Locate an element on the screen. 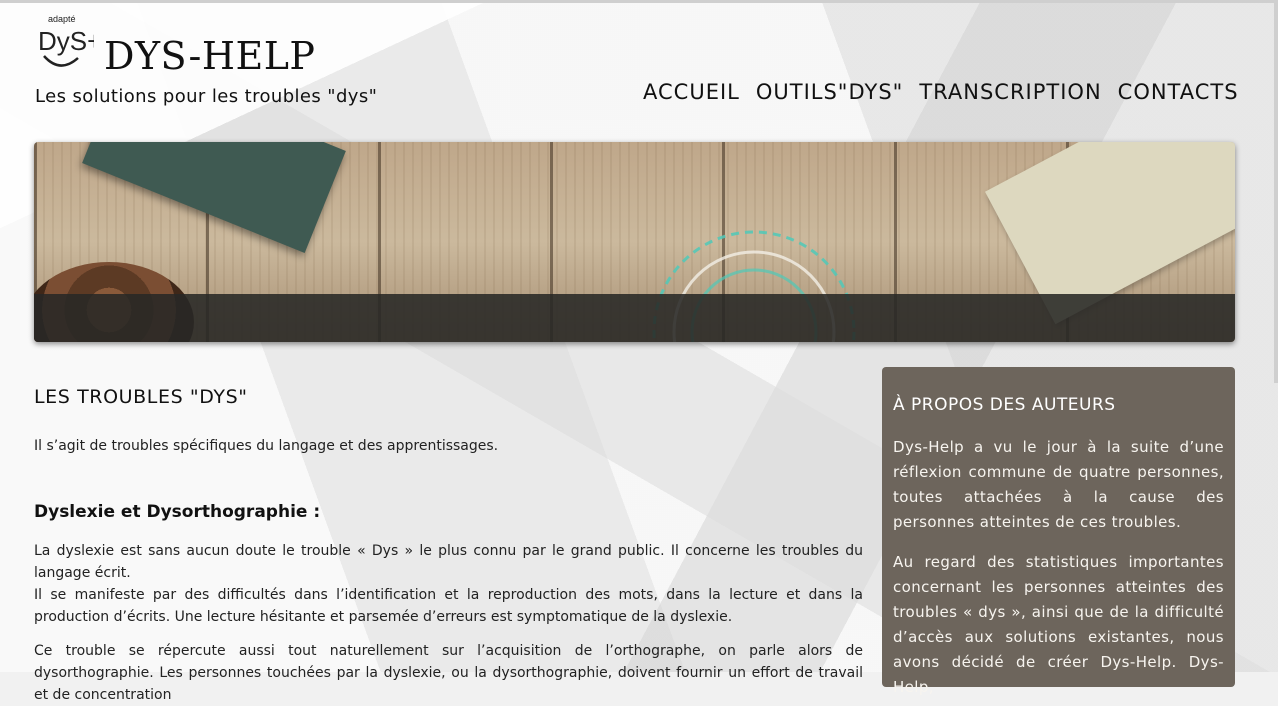 Image resolution: width=1278 pixels, height=706 pixels. logo-top-text: adapté is located at coordinates (62, 19).